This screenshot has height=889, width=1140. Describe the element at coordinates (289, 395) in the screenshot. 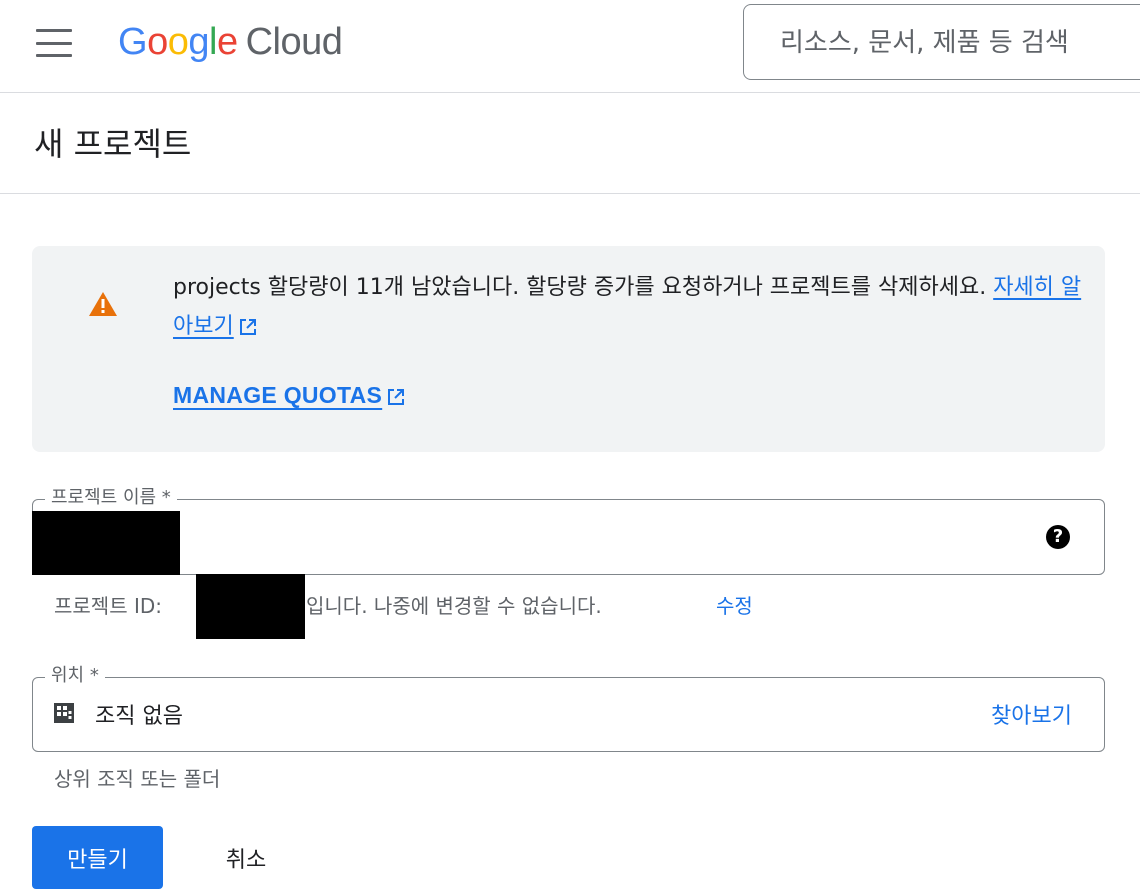

I see `manage-quotas-link: MANAGE QUOTAS` at that location.